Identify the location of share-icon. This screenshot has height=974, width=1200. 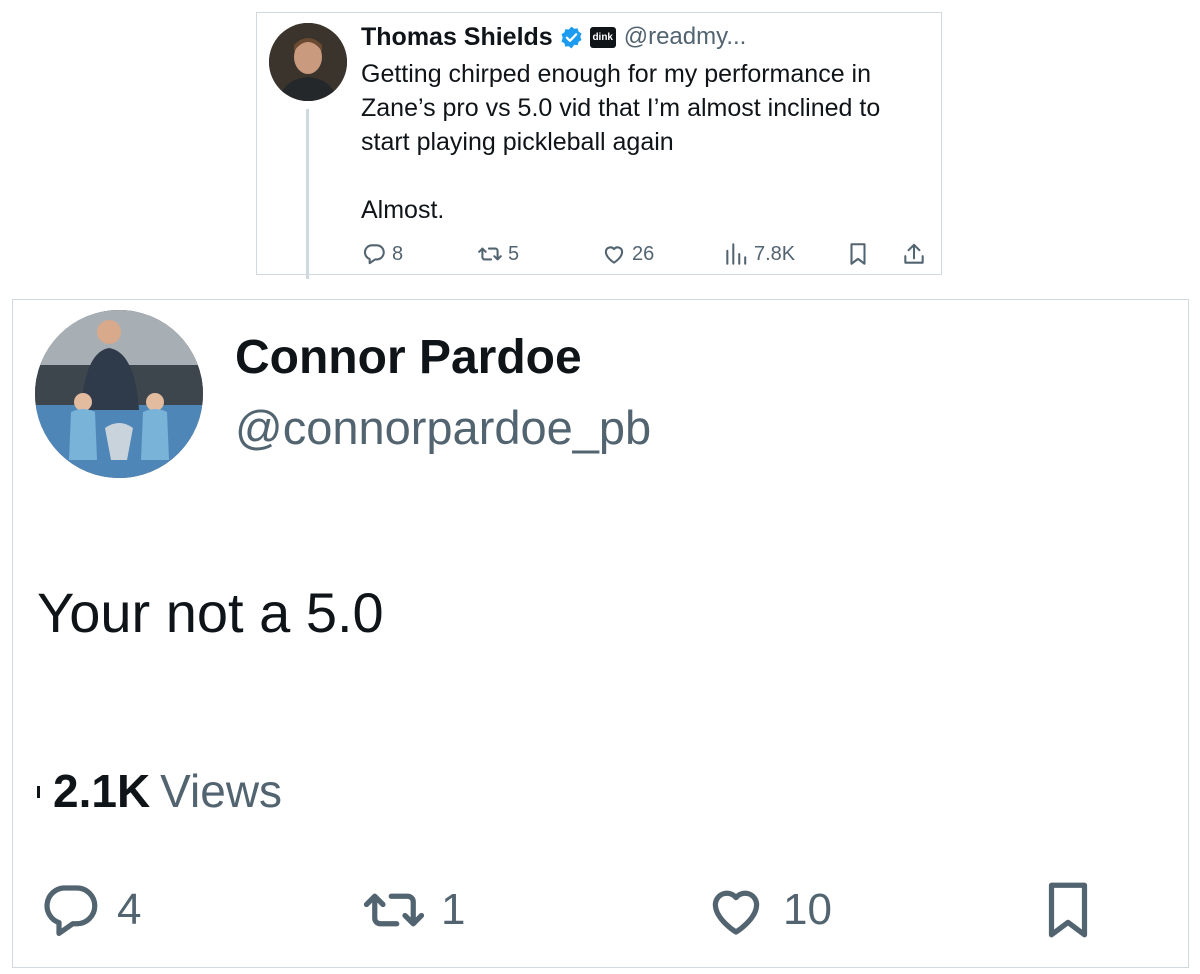
(914, 253).